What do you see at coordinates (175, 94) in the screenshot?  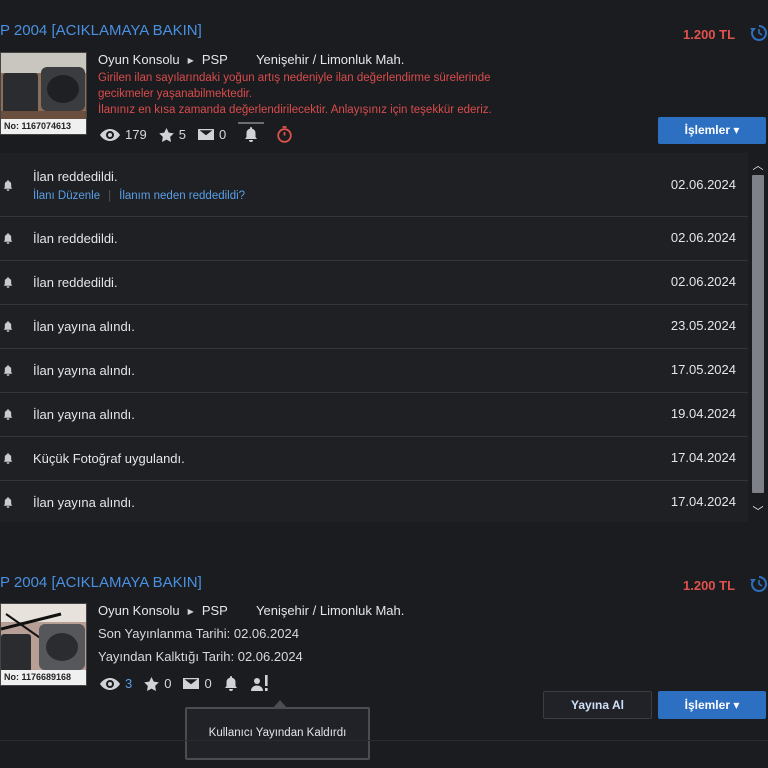 I see `warning-line: gecikmeler yaşanabilmektedir.` at bounding box center [175, 94].